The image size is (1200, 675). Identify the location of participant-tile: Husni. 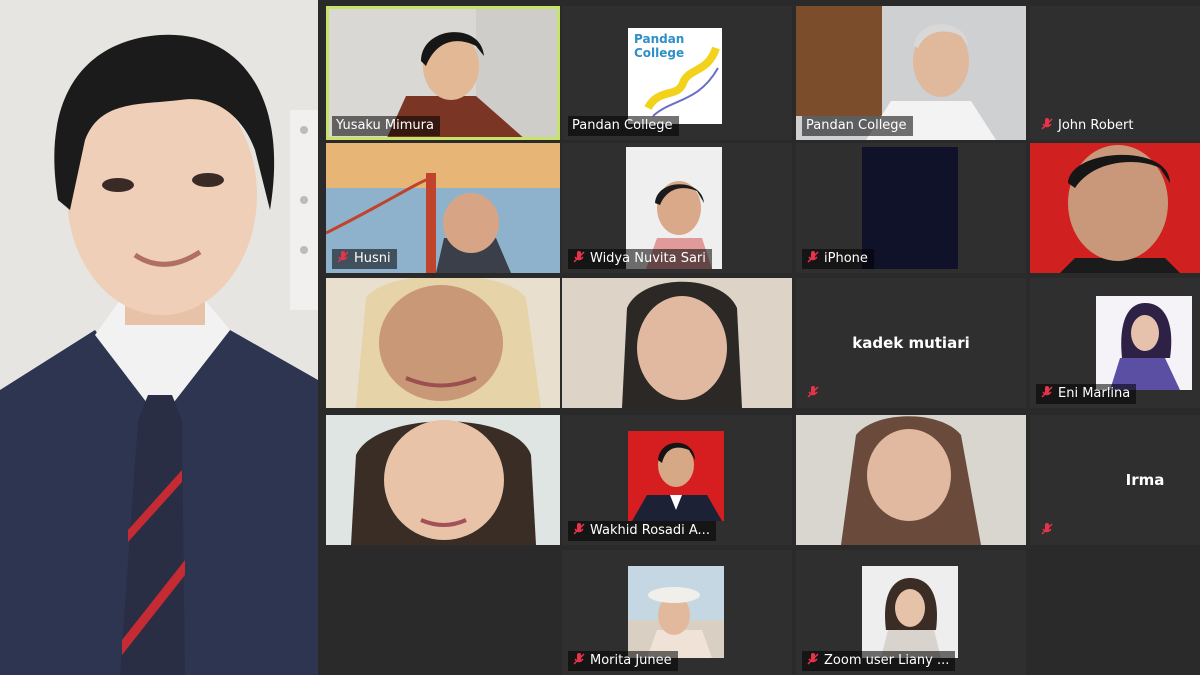
(443, 208).